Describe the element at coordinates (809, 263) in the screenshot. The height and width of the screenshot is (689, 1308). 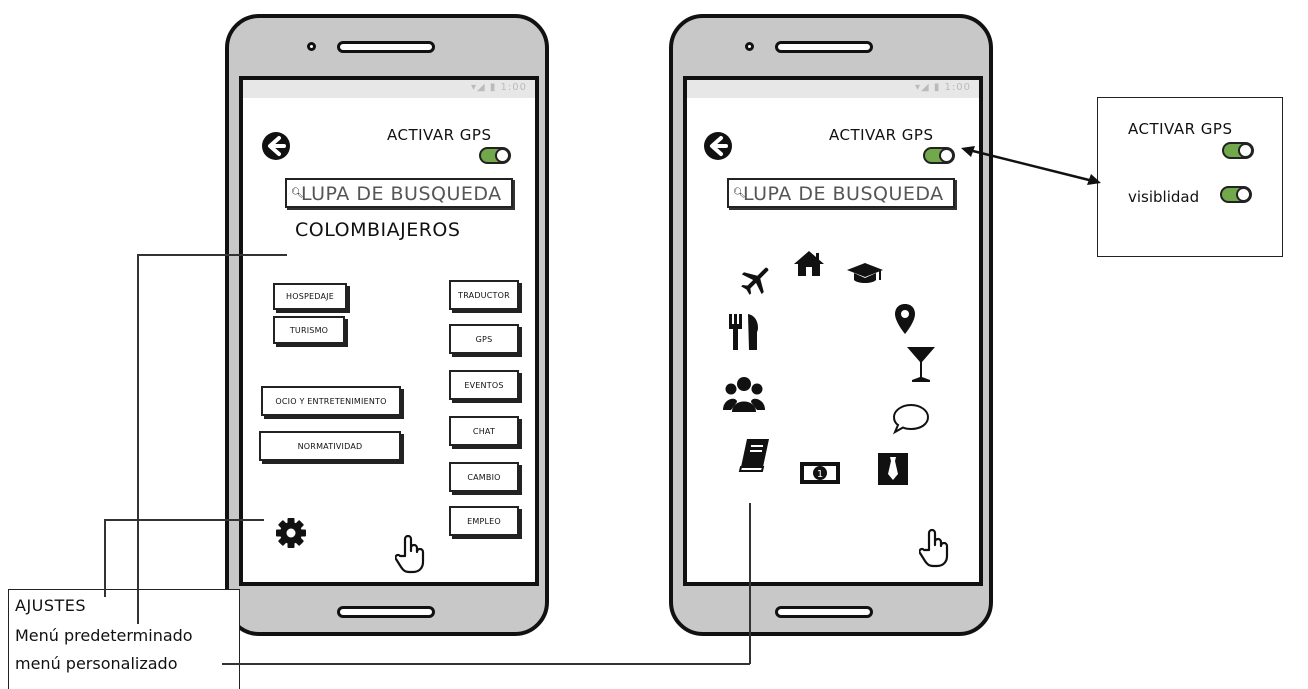
I see `home-icon` at that location.